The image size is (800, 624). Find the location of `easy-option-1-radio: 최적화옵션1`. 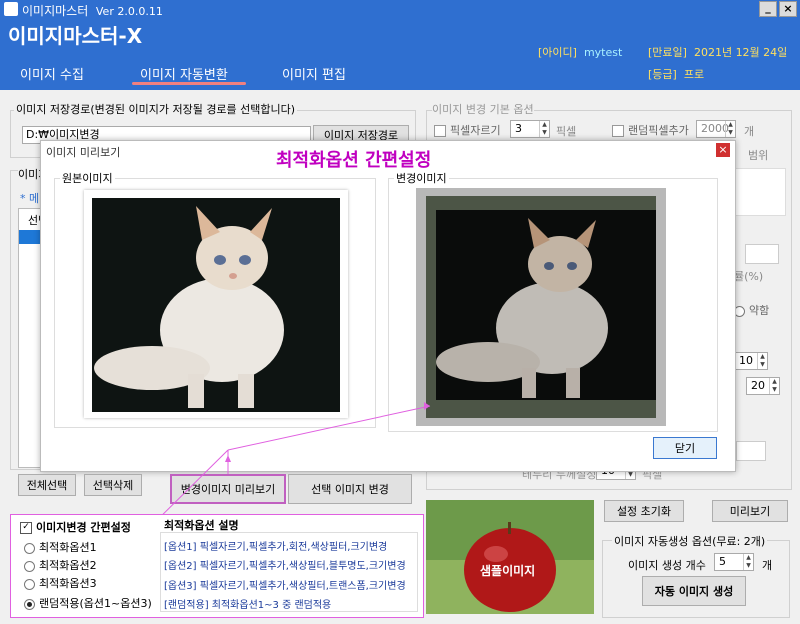

easy-option-1-radio: 최적화옵션1 is located at coordinates (60, 547).